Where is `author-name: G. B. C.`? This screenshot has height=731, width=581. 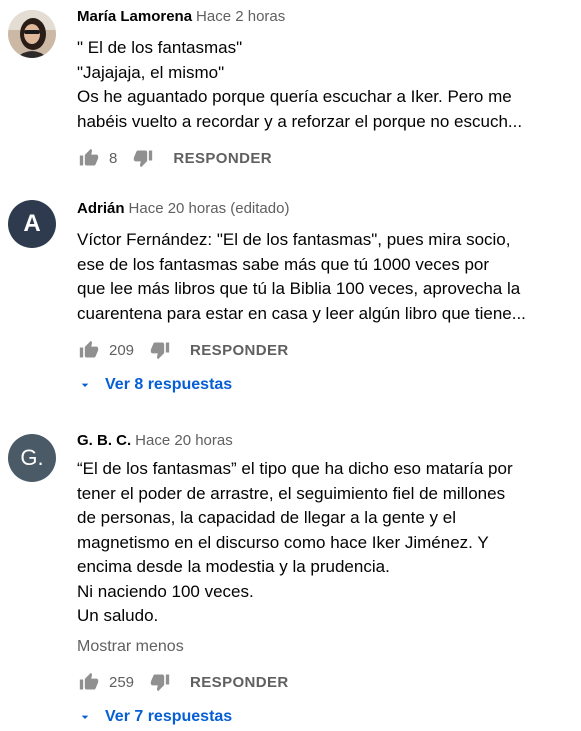 author-name: G. B. C. is located at coordinates (104, 440).